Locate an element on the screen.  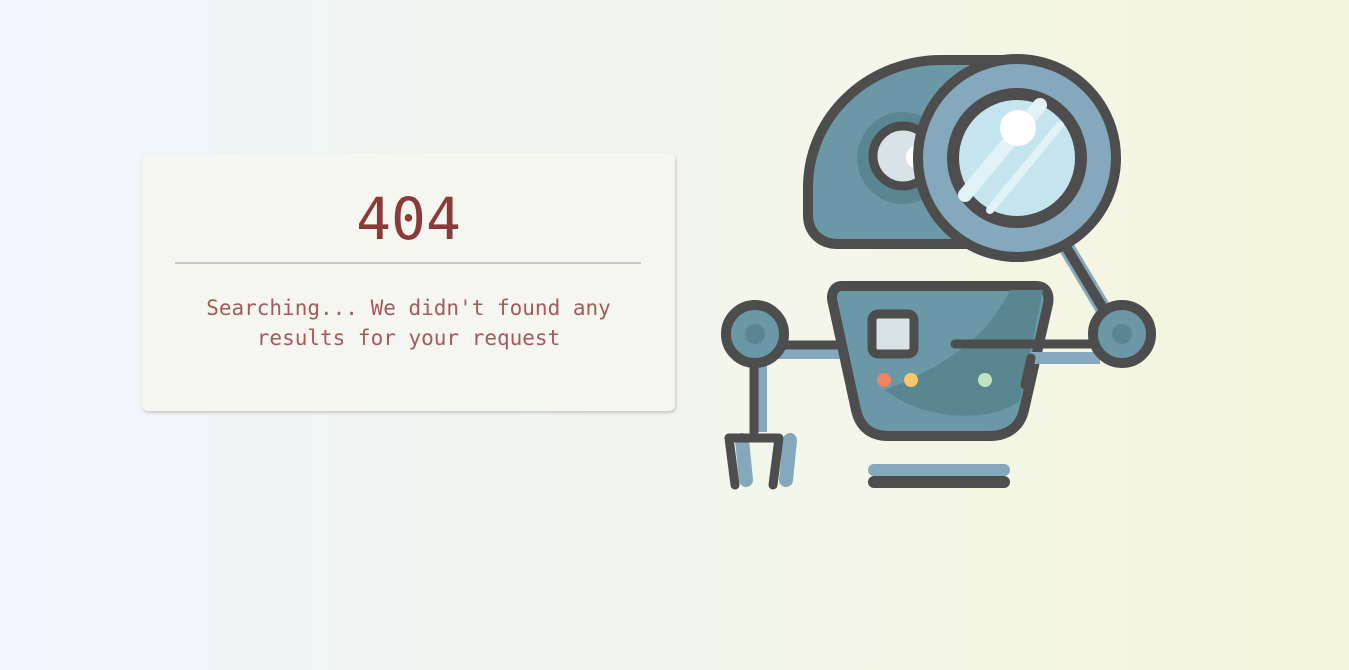
error-code: 404 is located at coordinates (408, 219).